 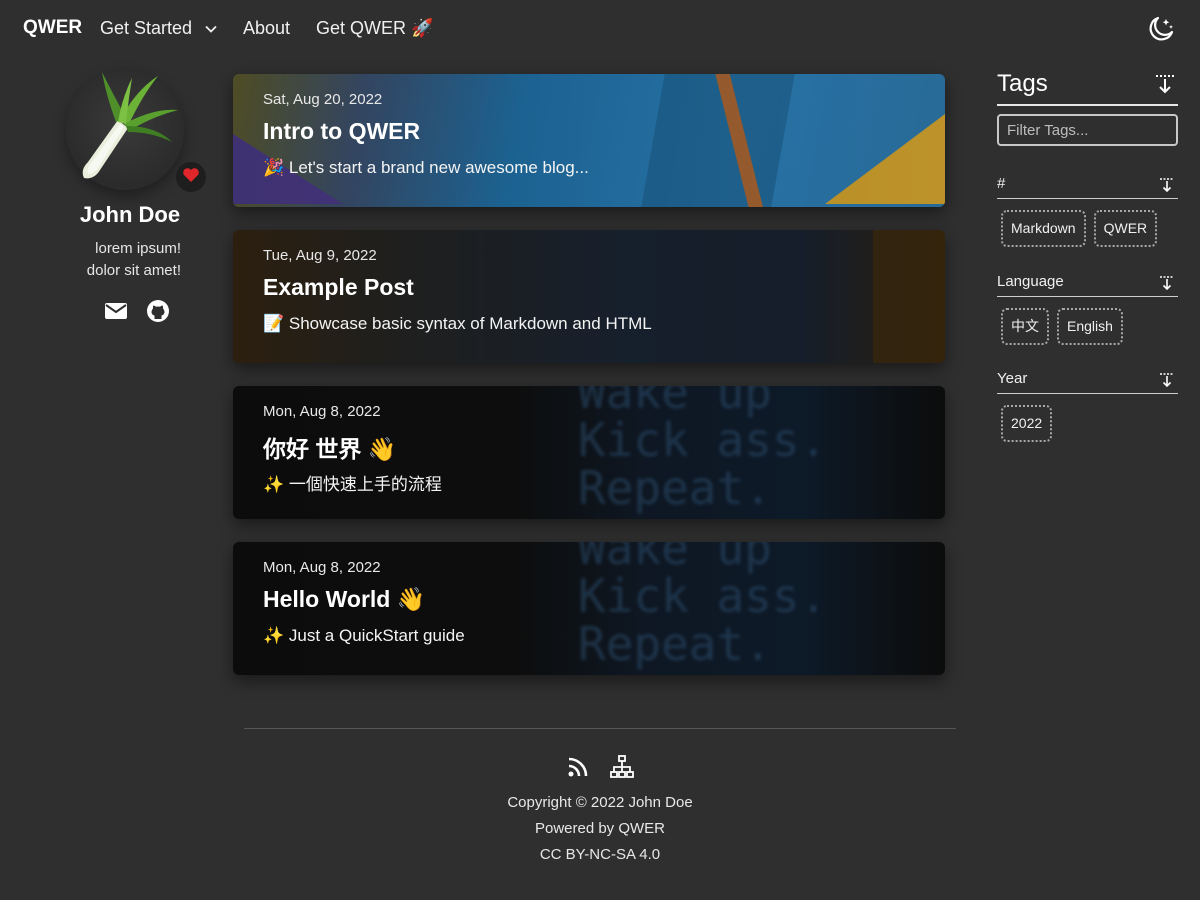 What do you see at coordinates (600, 854) in the screenshot?
I see `footer-license: CC BY-NC-SA 4.0` at bounding box center [600, 854].